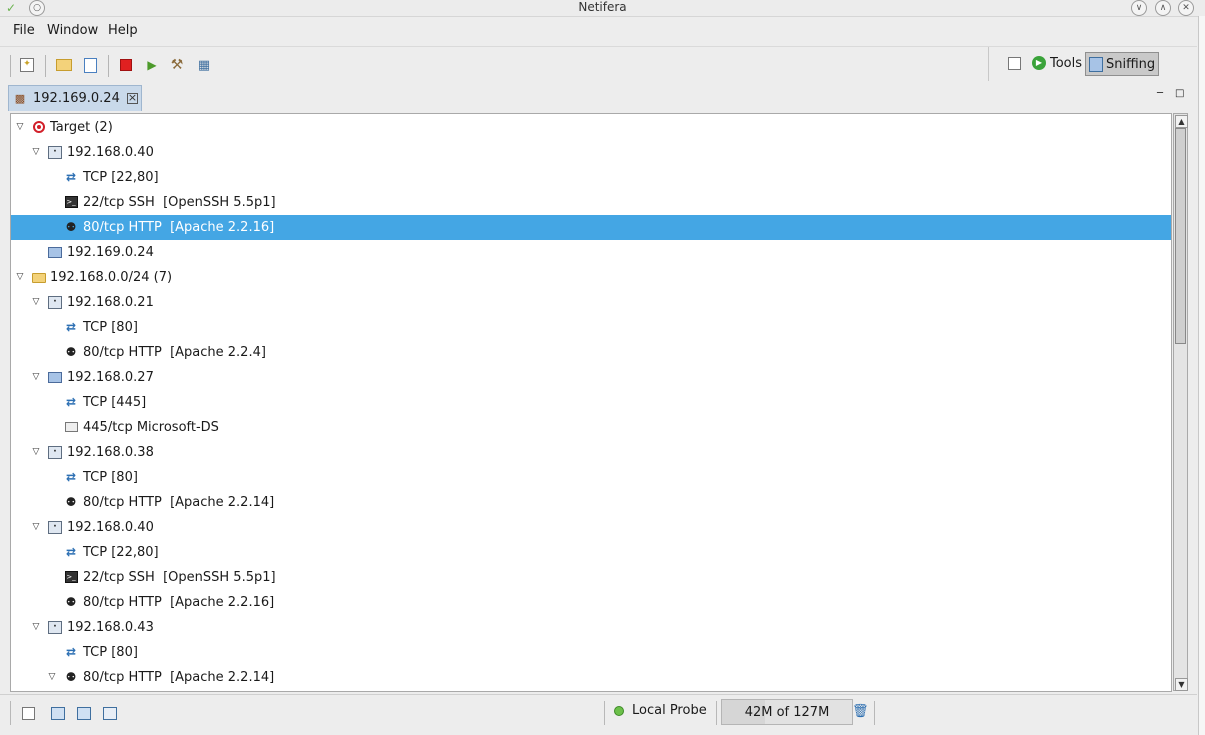  I want to click on minimize-icon: ∨, so click(1139, 8).